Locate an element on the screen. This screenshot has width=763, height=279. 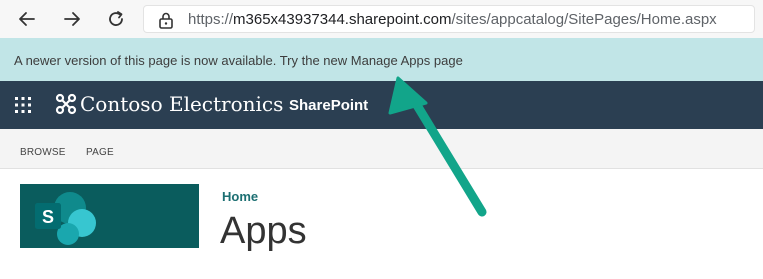
back-button is located at coordinates (27, 19).